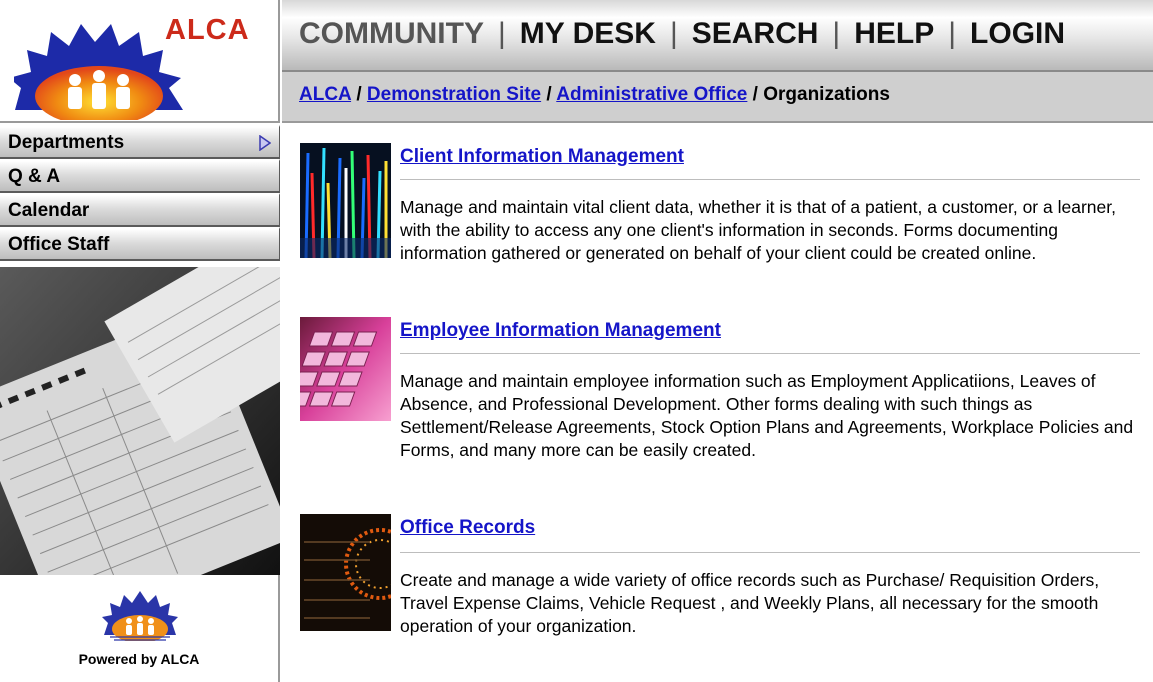 This screenshot has width=1153, height=682. I want to click on nav-community: COMMUNITY, so click(391, 33).